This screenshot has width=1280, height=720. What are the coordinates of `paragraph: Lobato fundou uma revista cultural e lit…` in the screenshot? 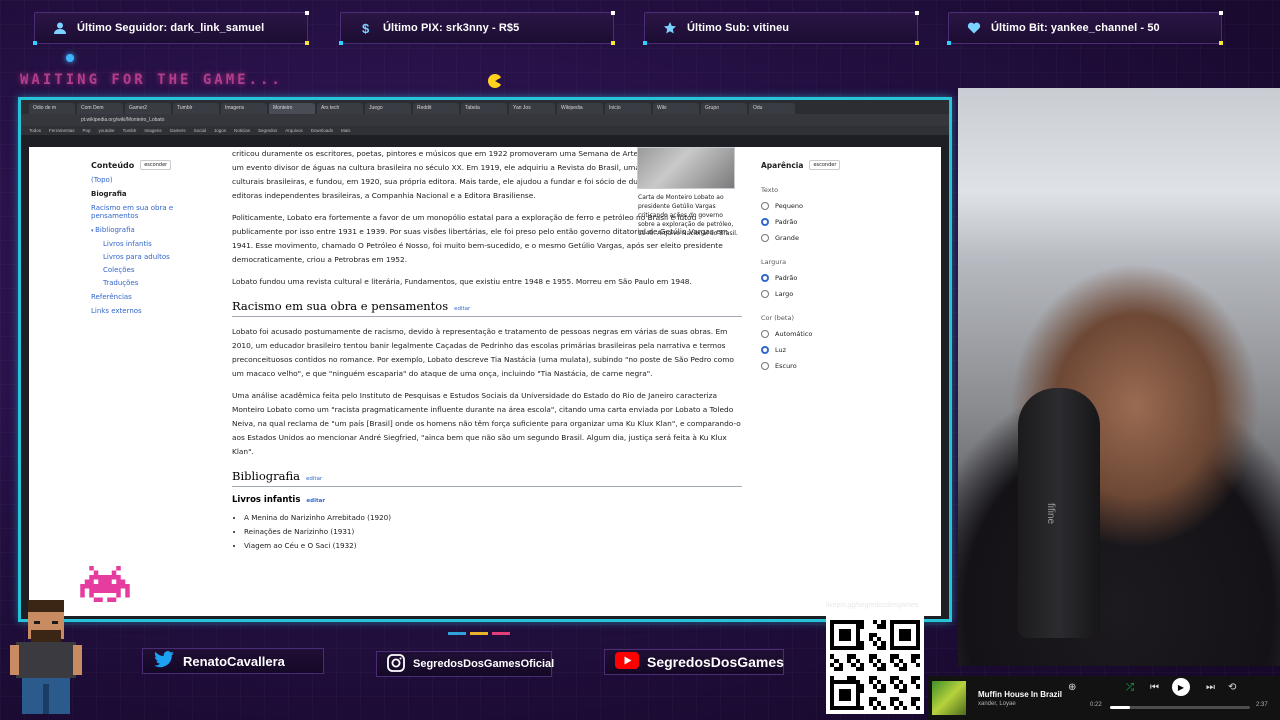 It's located at (462, 281).